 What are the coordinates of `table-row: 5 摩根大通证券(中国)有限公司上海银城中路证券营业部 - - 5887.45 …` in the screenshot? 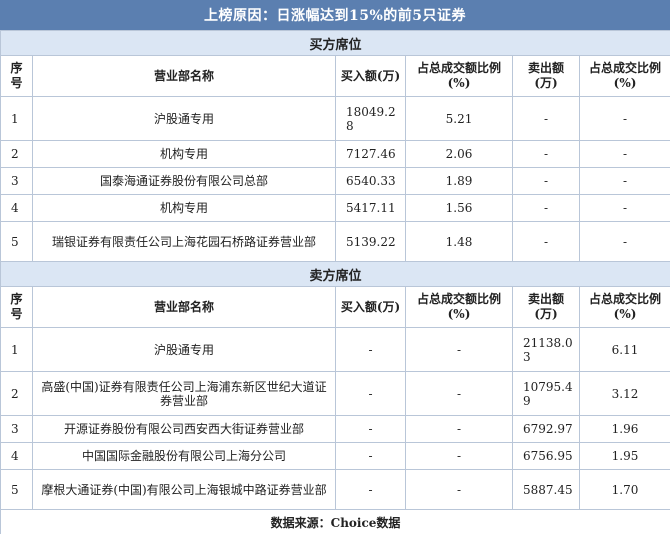 It's located at (335, 489).